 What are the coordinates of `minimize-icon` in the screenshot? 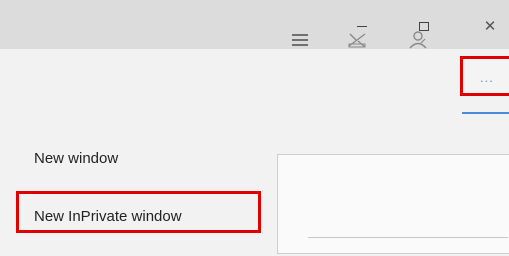 It's located at (362, 26).